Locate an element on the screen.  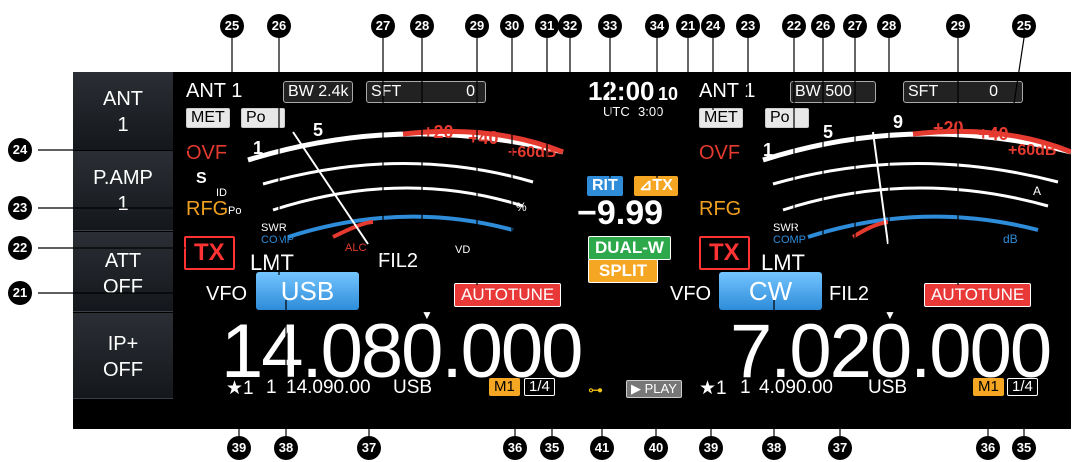
callout-26: 26 is located at coordinates (279, 26).